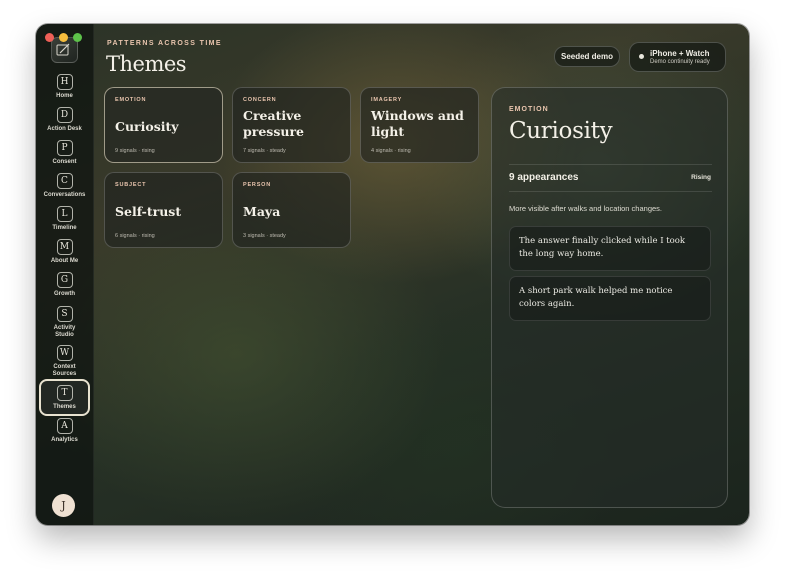 The width and height of the screenshot is (785, 573). Describe the element at coordinates (64, 314) in the screenshot. I see `activity-studio-icon: S` at that location.